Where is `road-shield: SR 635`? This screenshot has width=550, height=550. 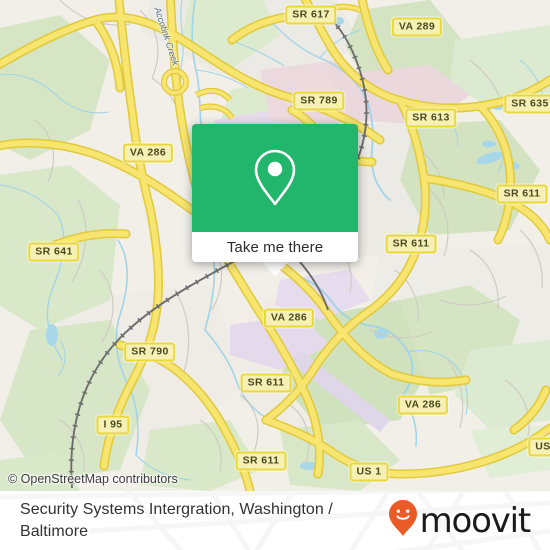
road-shield: SR 635 is located at coordinates (527, 104).